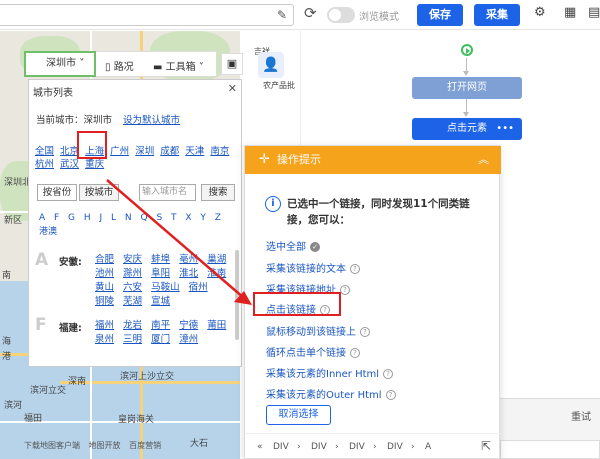 The height and width of the screenshot is (459, 600). I want to click on city-link: 安庆, so click(132, 260).